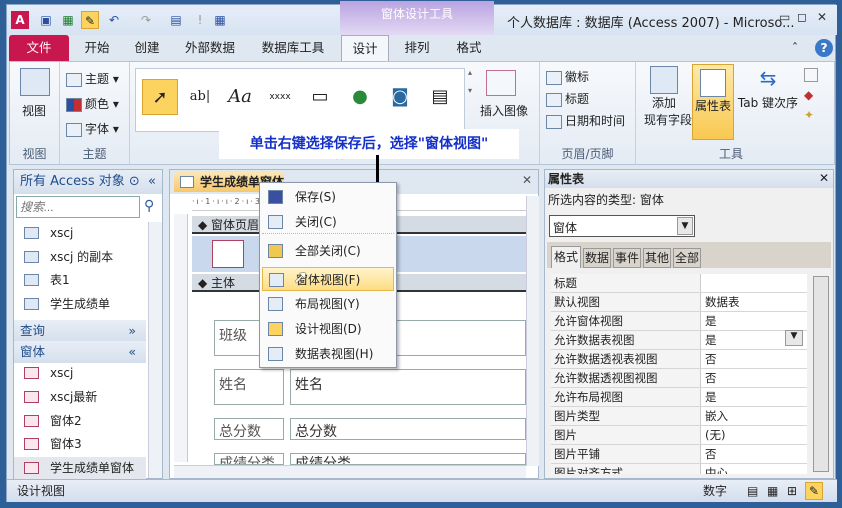  What do you see at coordinates (713, 102) in the screenshot?
I see `property-sheet-button: 属性表` at bounding box center [713, 102].